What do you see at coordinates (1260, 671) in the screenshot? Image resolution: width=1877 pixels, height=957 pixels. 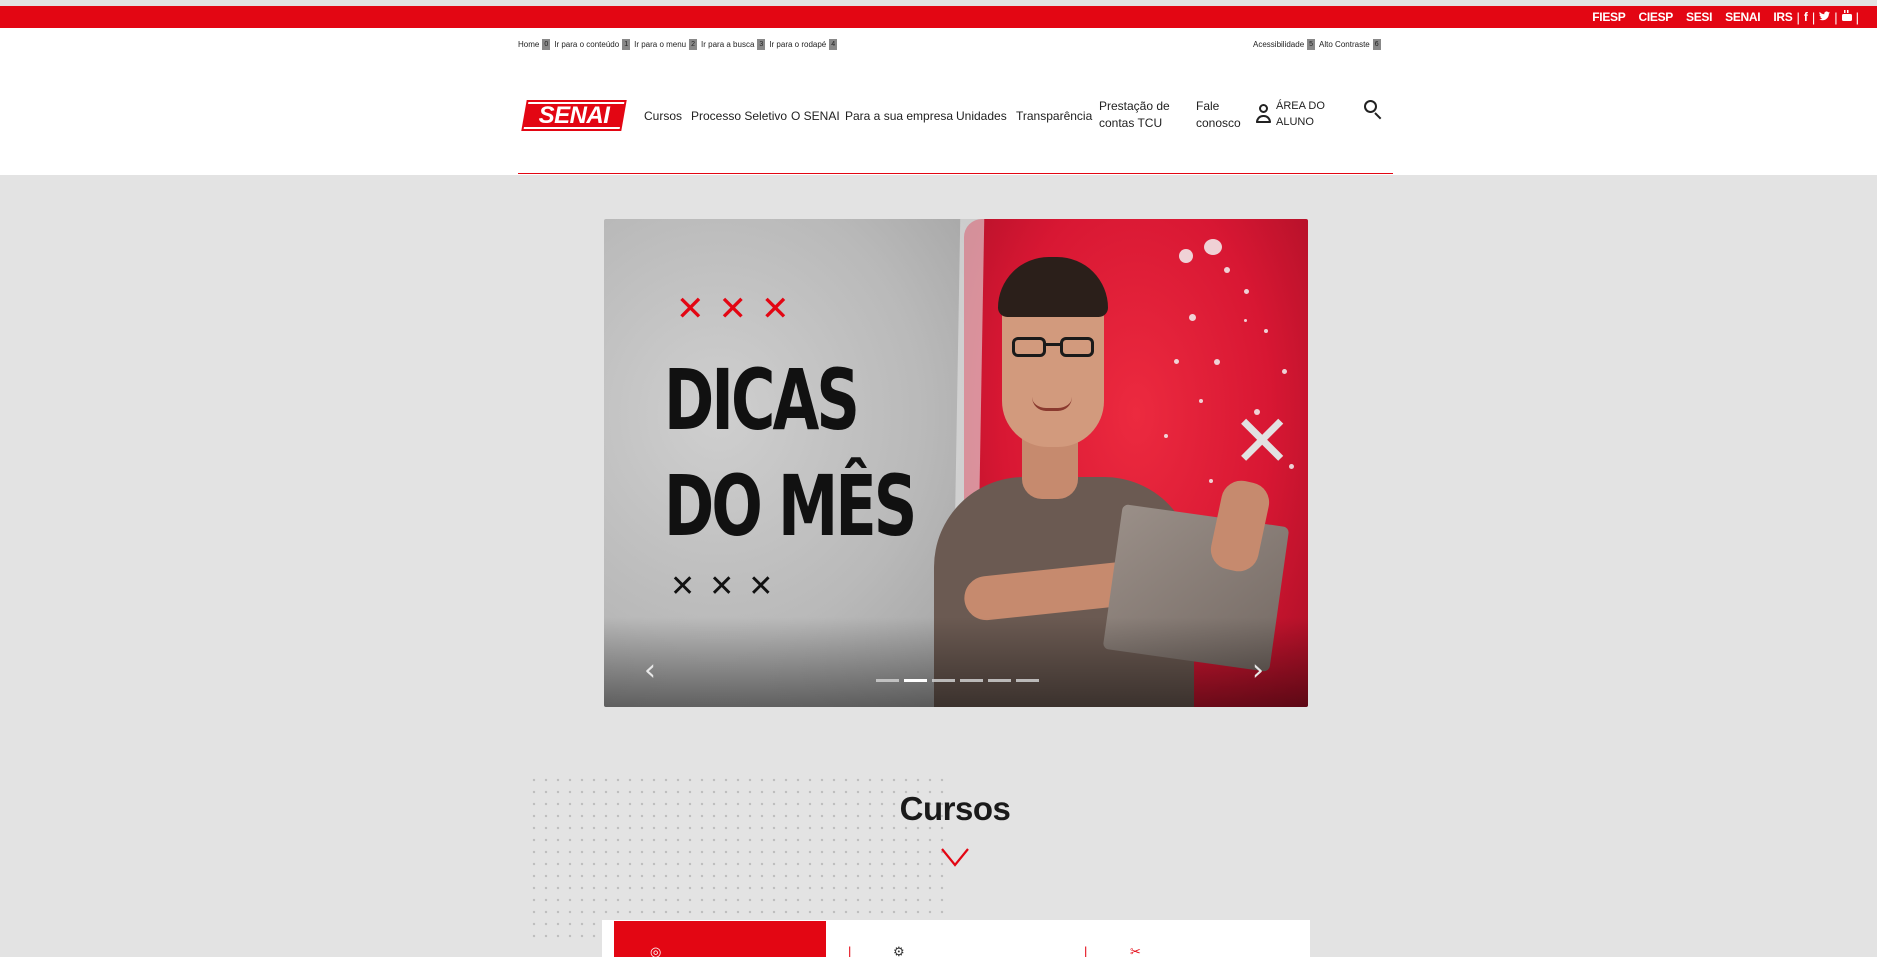 I see `carousel-next-arrow-icon: ›` at bounding box center [1260, 671].